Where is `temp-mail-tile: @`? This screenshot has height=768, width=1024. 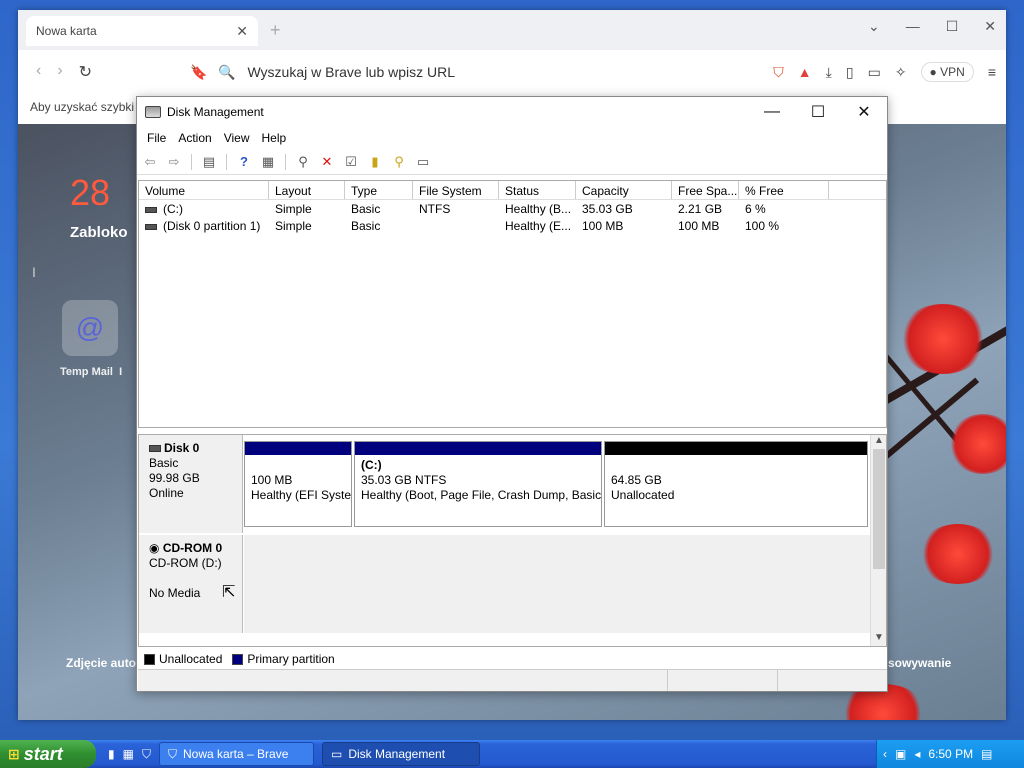
temp-mail-tile: @ is located at coordinates (90, 328).